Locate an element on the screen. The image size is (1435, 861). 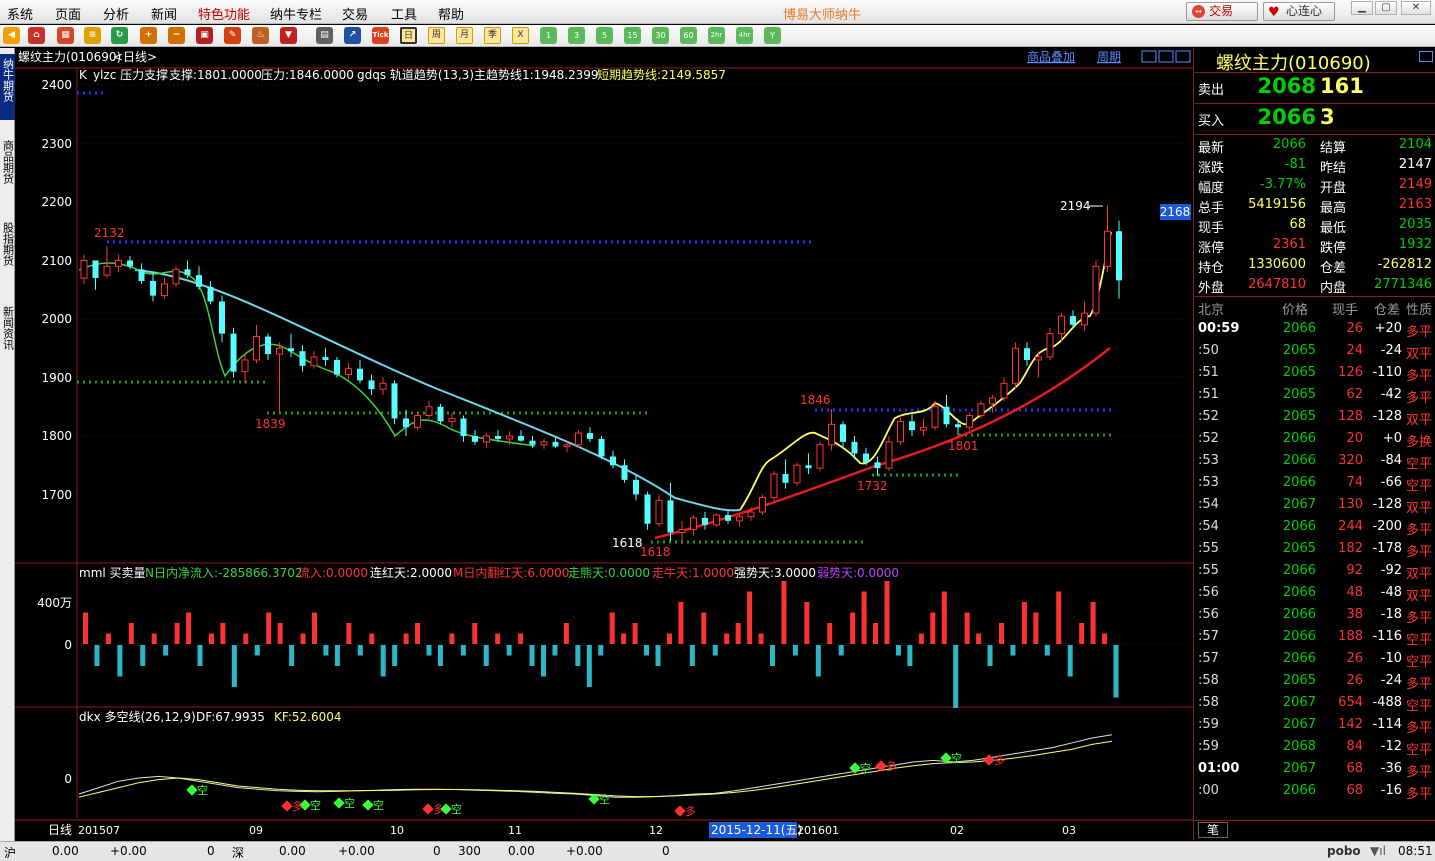
stat-label: 涨停 is located at coordinates (1211, 248).